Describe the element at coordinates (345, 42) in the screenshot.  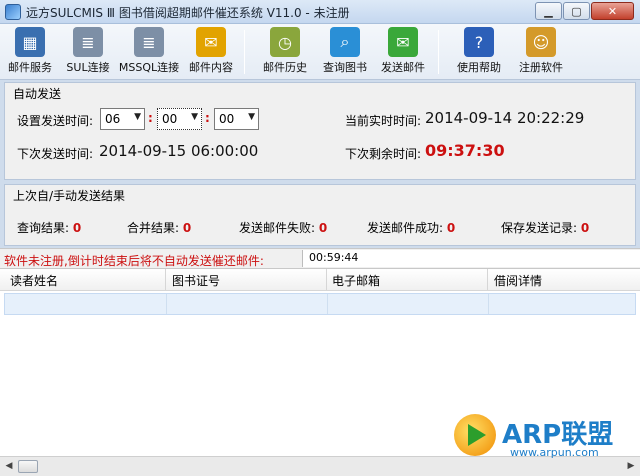
I see `magnifier-icon: ⌕` at that location.